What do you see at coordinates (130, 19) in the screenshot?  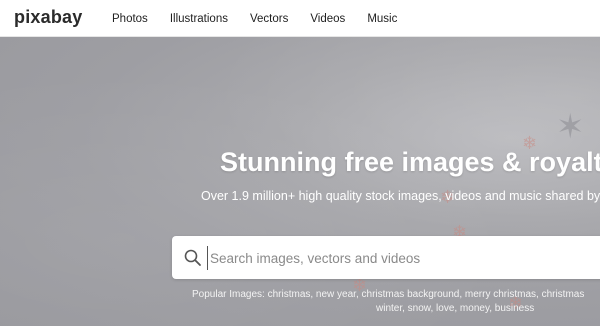 I see `nav-item-photos: Photos` at bounding box center [130, 19].